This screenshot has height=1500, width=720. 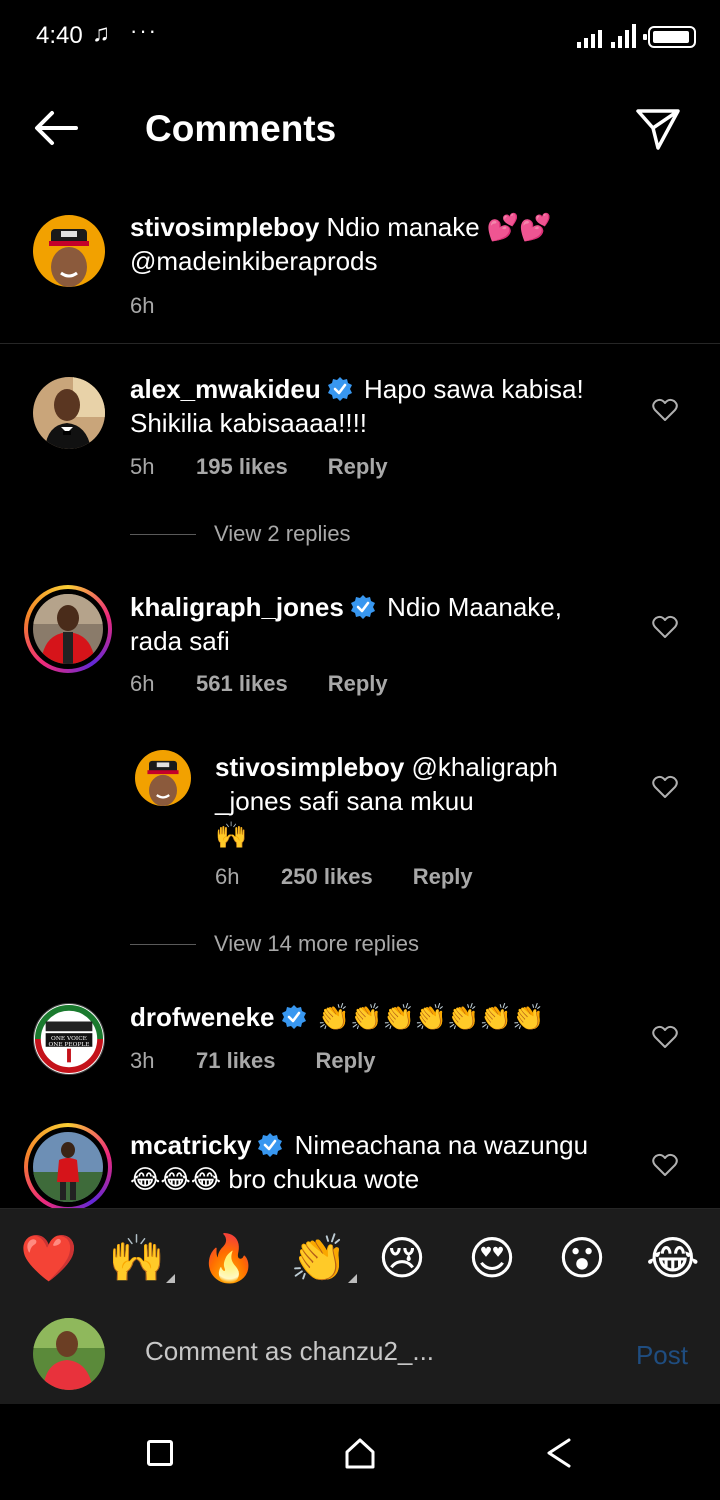 I want to click on back-triangle-icon, so click(x=559, y=1453).